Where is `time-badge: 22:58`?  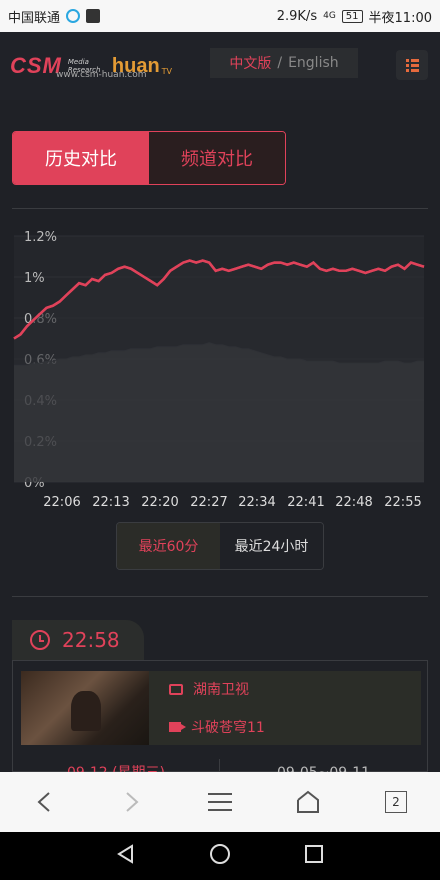 time-badge: 22:58 is located at coordinates (78, 640).